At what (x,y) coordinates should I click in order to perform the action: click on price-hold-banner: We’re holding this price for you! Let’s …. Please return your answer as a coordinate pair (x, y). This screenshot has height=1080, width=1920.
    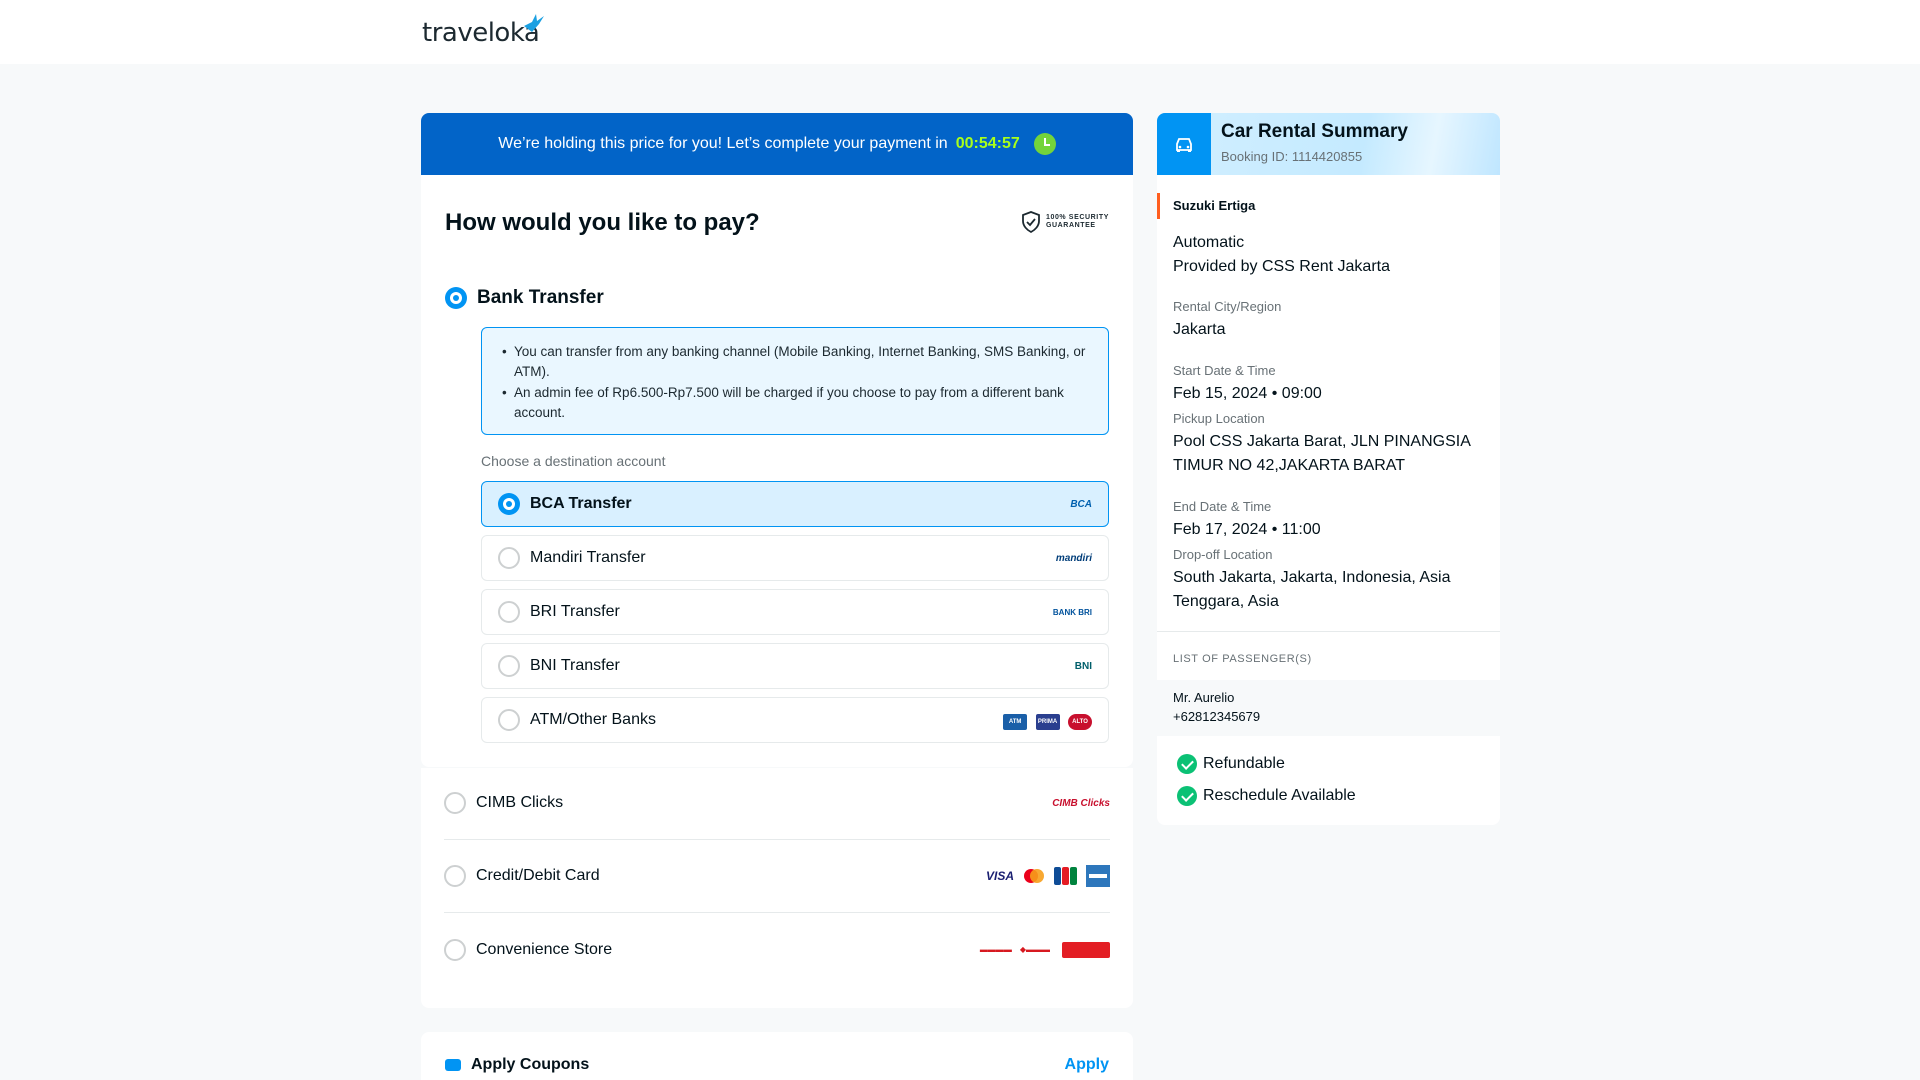
    Looking at the image, I should click on (777, 144).